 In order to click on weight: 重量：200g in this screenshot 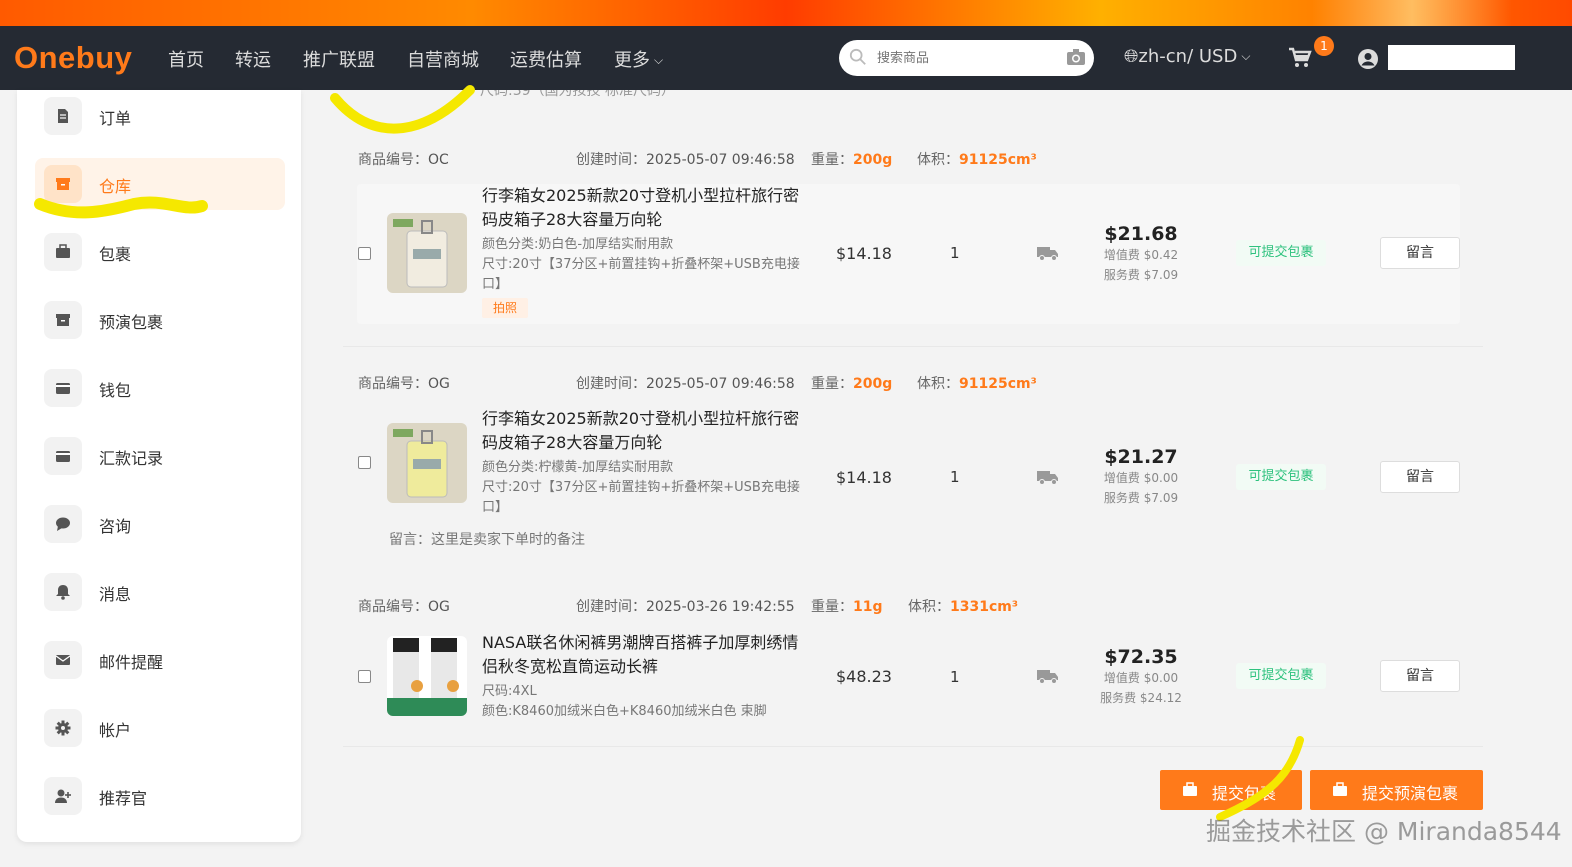, I will do `click(851, 159)`.